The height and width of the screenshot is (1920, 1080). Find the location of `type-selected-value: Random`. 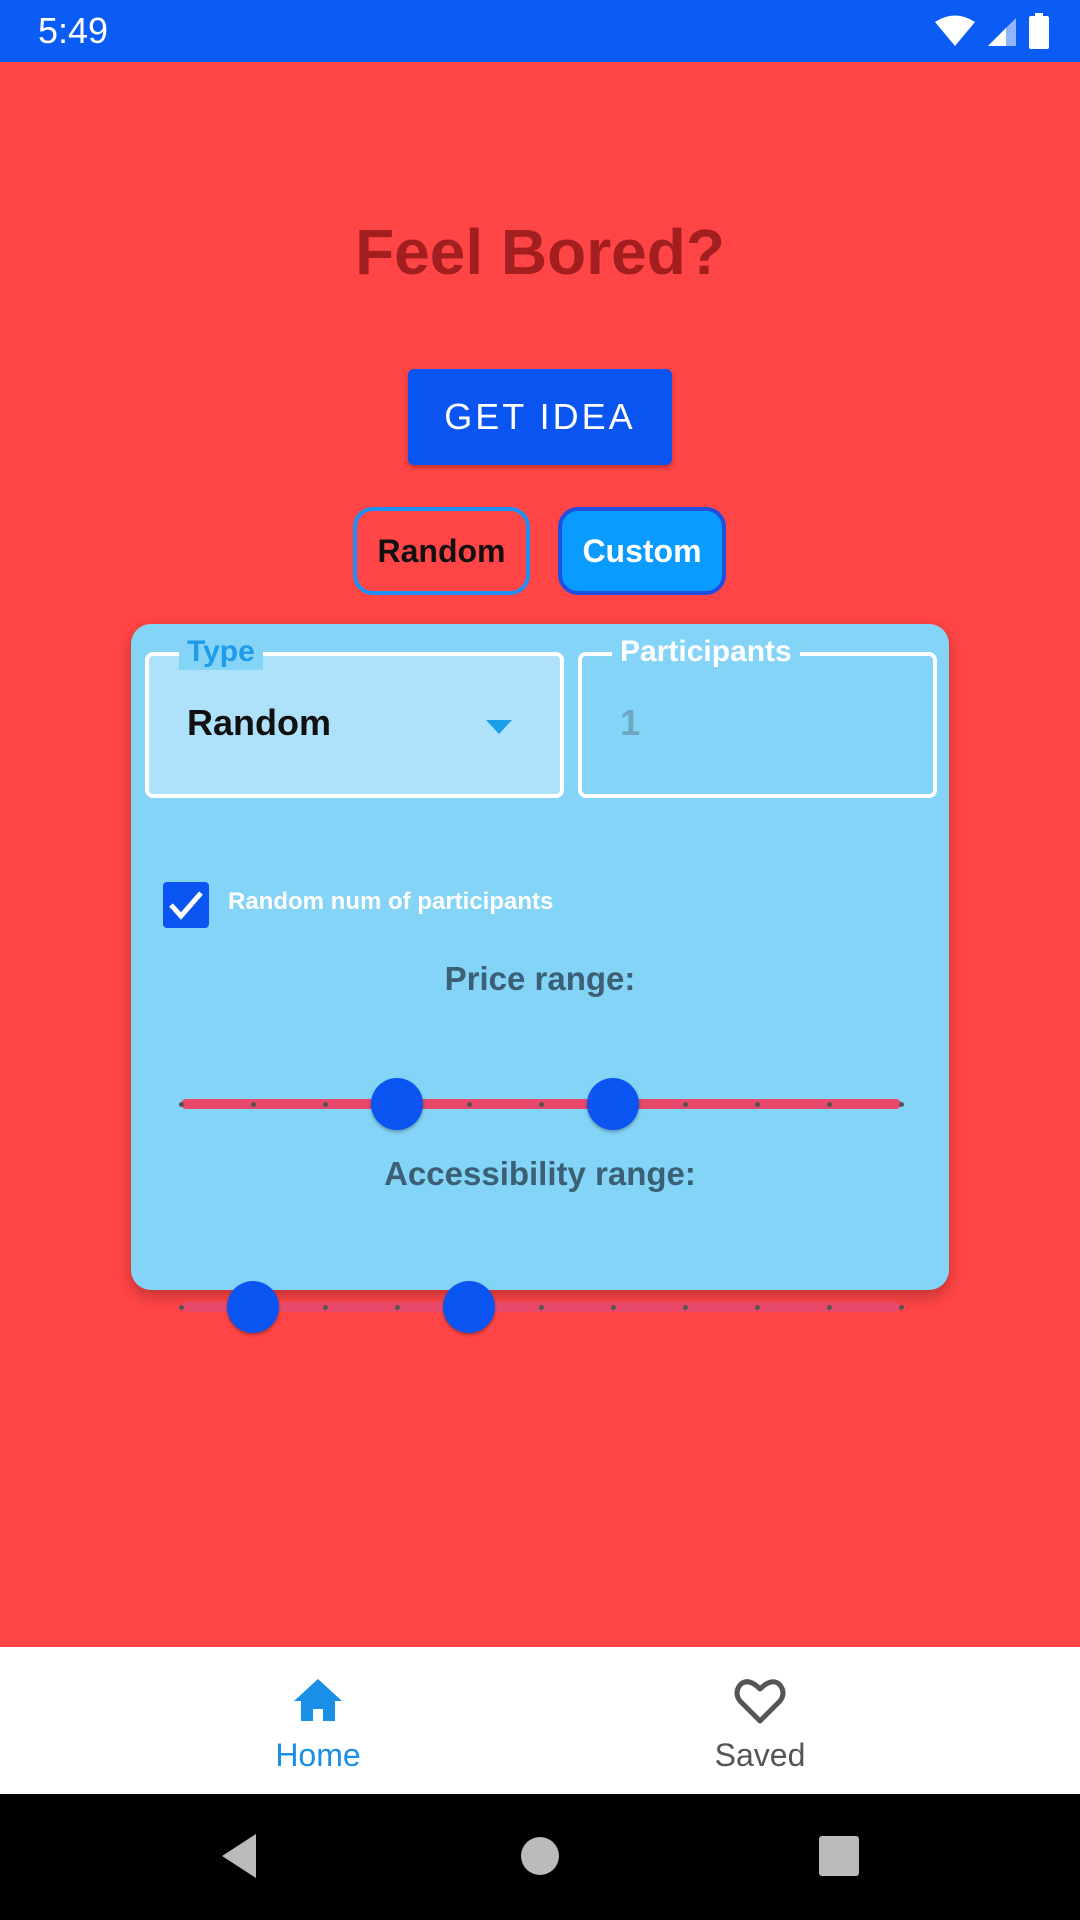

type-selected-value: Random is located at coordinates (259, 722).